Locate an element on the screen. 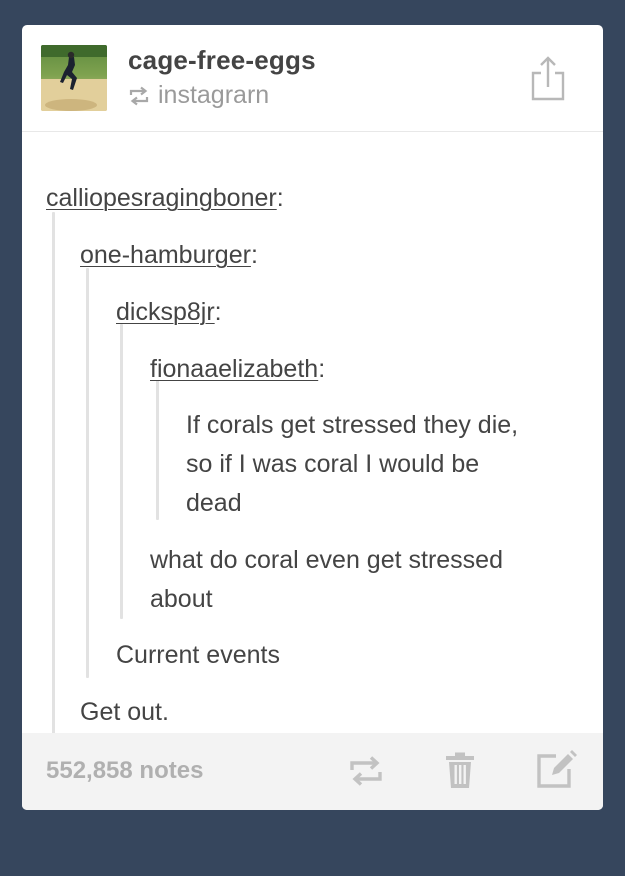 This screenshot has width=625, height=876. quote-text-line: dead is located at coordinates (214, 503).